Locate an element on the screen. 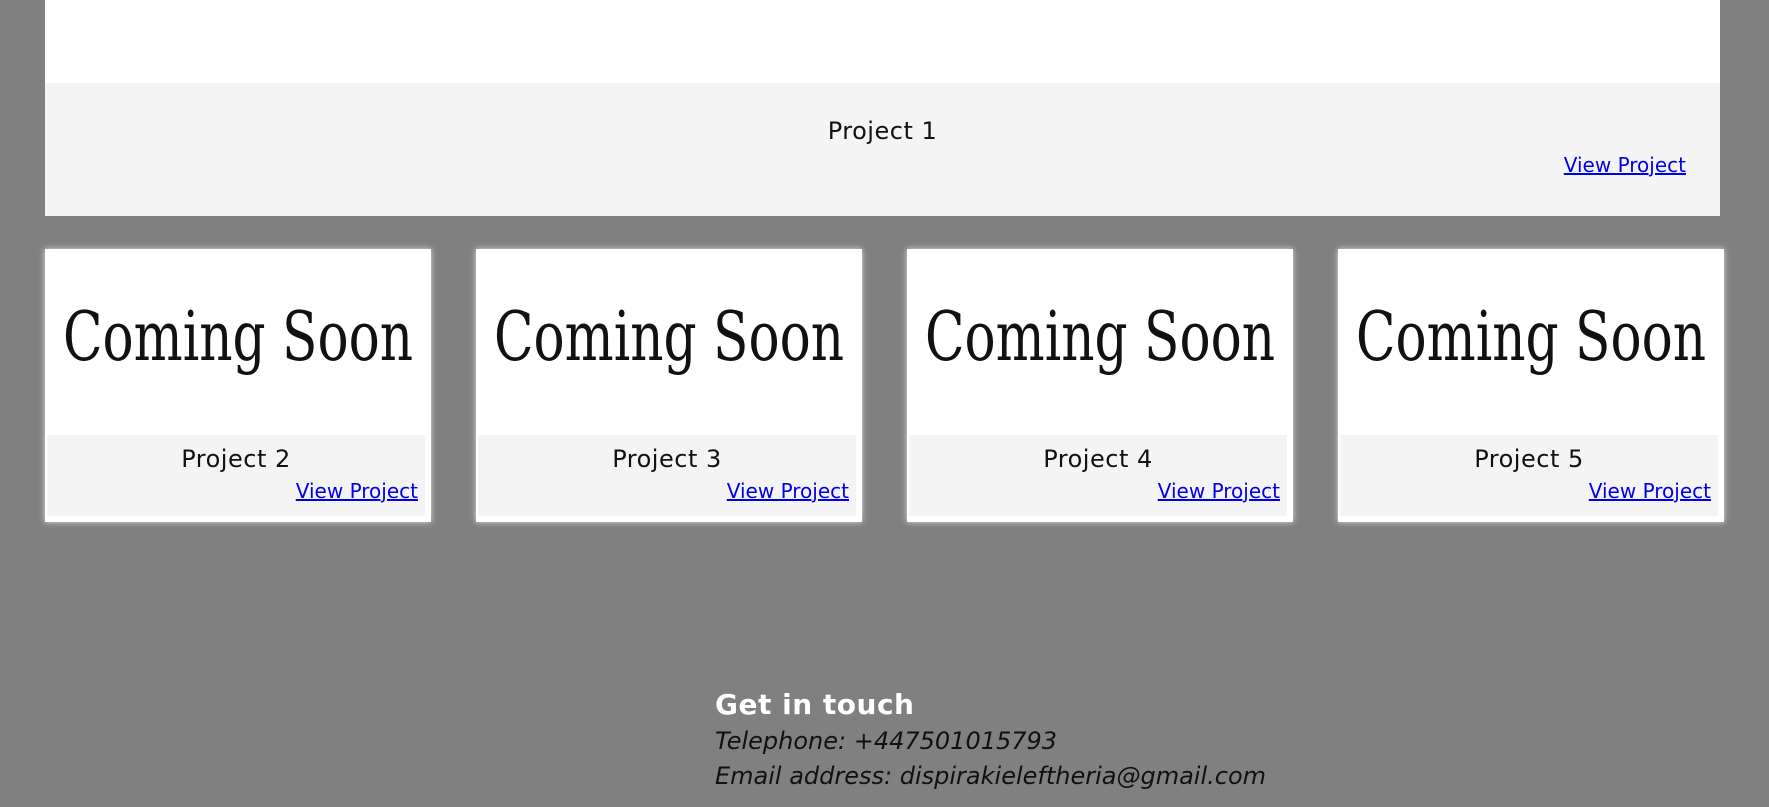 The image size is (1769, 807). project-card: Coming Soon Project 2 View Project is located at coordinates (238, 385).